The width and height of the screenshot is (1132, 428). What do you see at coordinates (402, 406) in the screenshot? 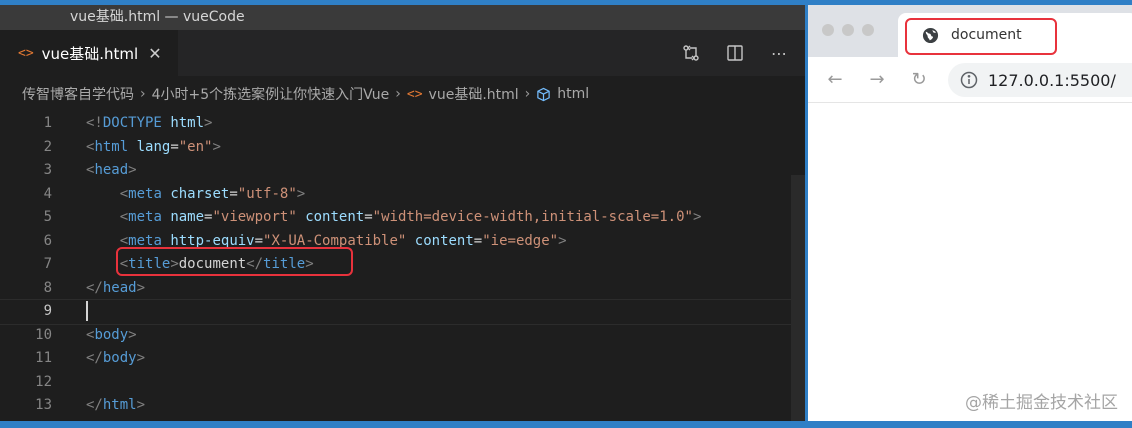
I see `code-line: 13 </html>` at bounding box center [402, 406].